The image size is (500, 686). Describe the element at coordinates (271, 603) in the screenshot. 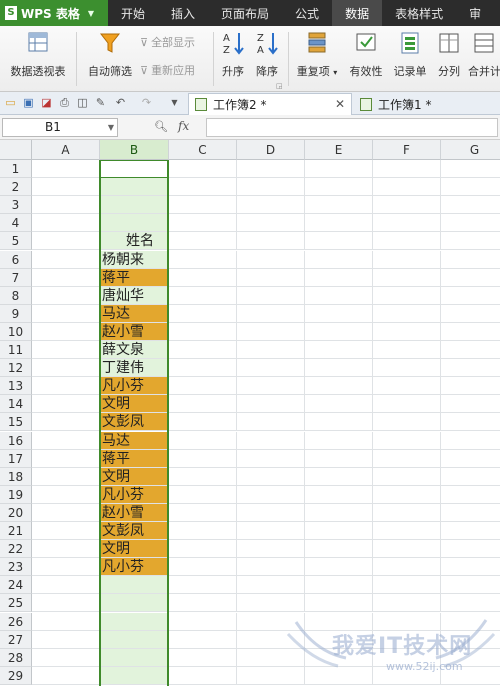

I see `cell-d25` at that location.